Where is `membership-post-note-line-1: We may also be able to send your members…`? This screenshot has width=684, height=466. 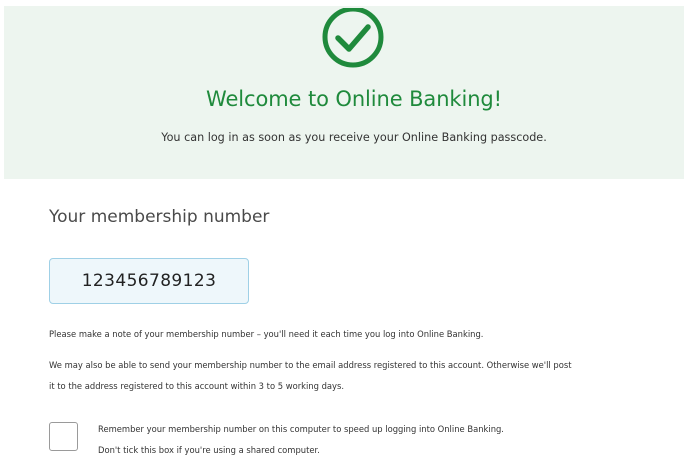 membership-post-note-line-1: We may also be able to send your members… is located at coordinates (310, 365).